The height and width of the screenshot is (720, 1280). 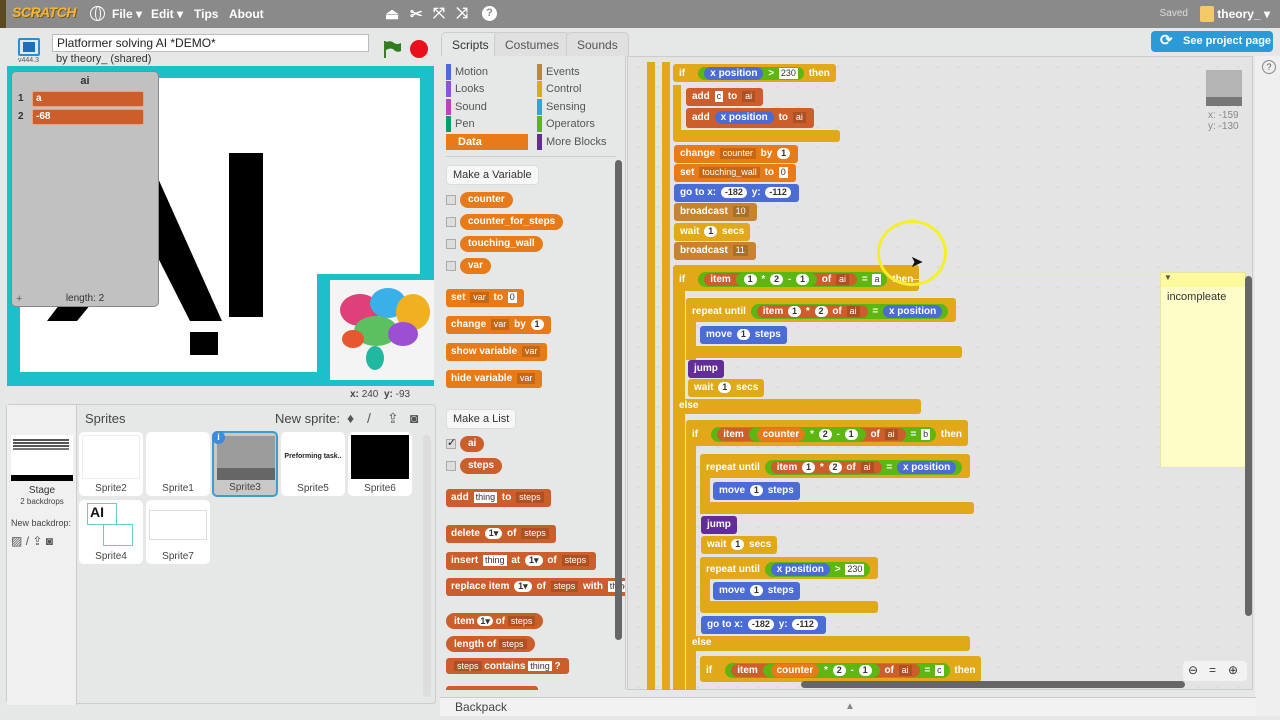 What do you see at coordinates (572, 142) in the screenshot?
I see `category-more-blocks: More Blocks` at bounding box center [572, 142].